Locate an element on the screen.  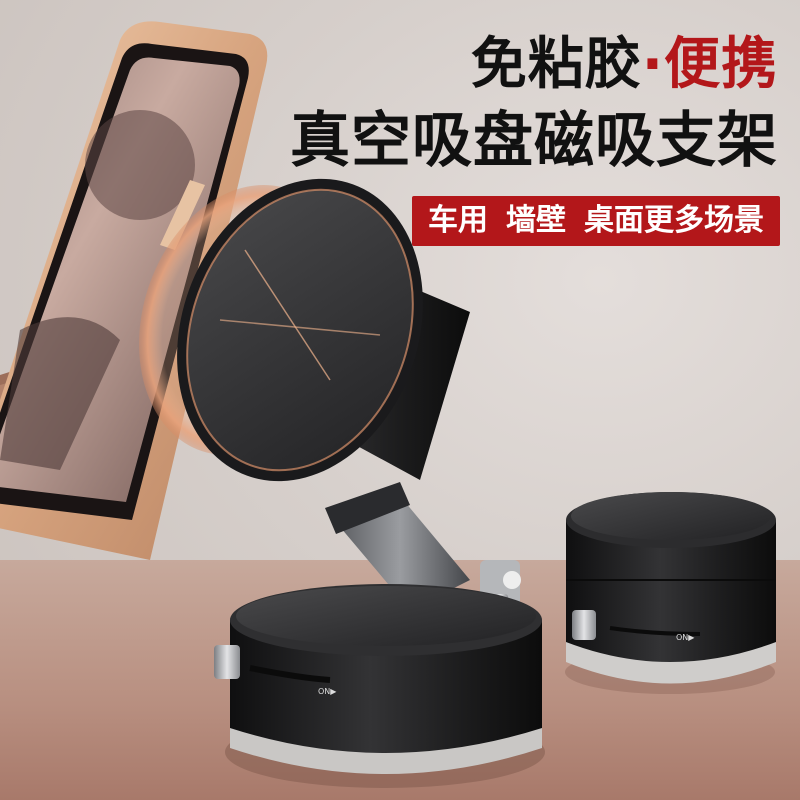
usage-scenarios-banner: 车用 墙壁 桌面更多场景 is located at coordinates (596, 221).